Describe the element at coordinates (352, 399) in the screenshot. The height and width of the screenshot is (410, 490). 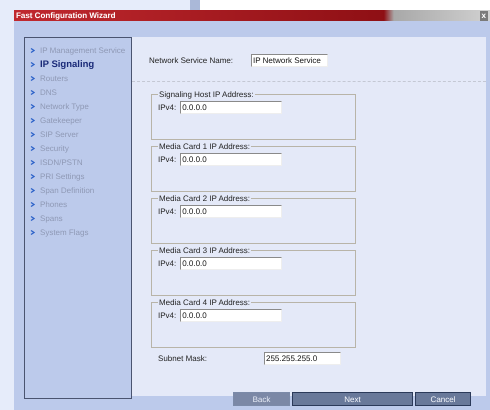
I see `wizard-button: Next` at that location.